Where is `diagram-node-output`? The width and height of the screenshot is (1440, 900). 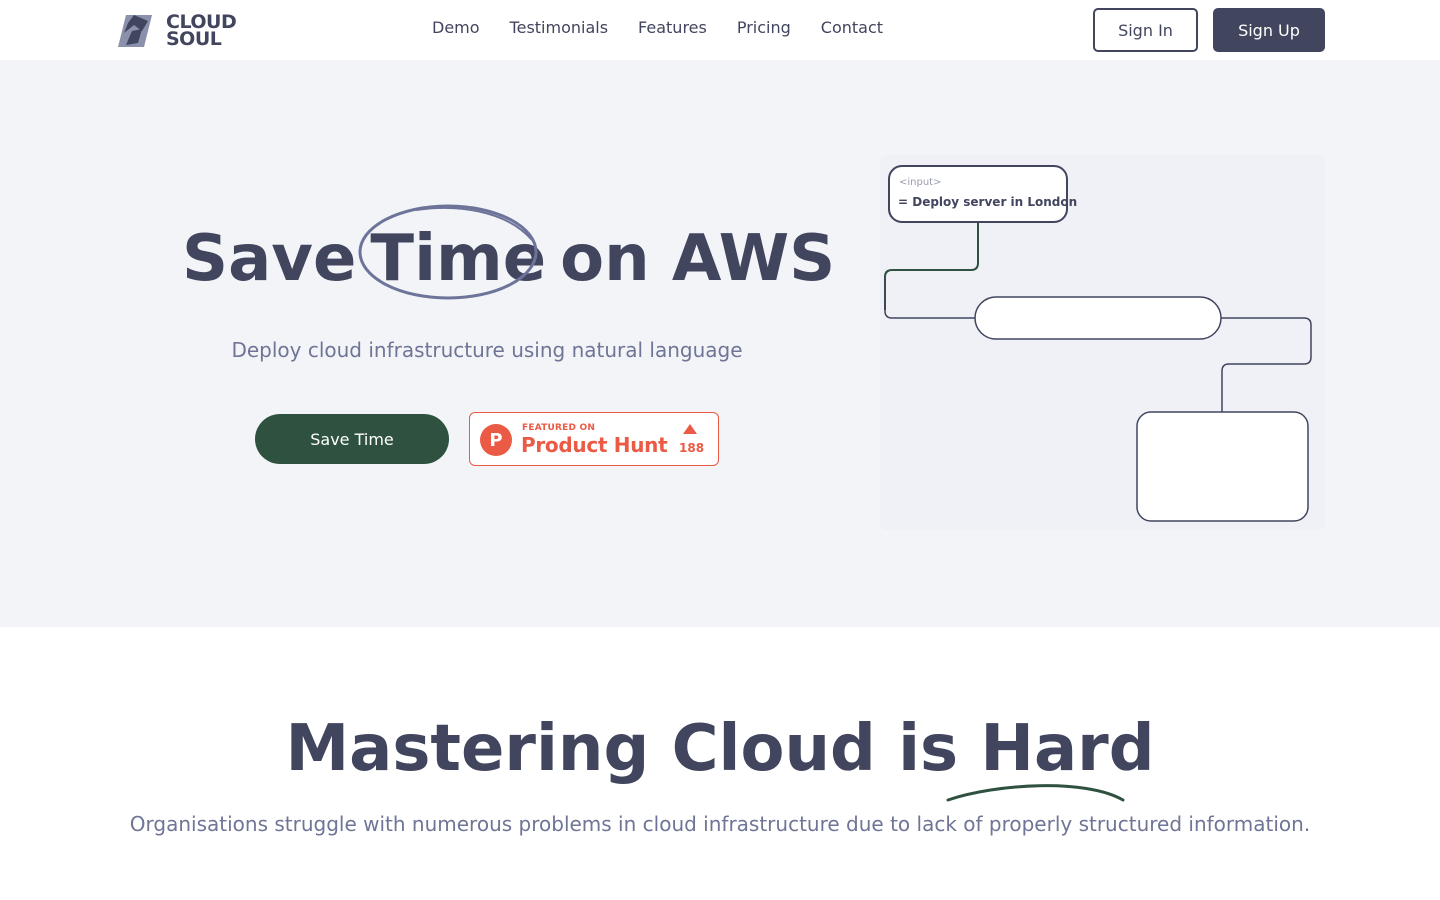 diagram-node-output is located at coordinates (1222, 466).